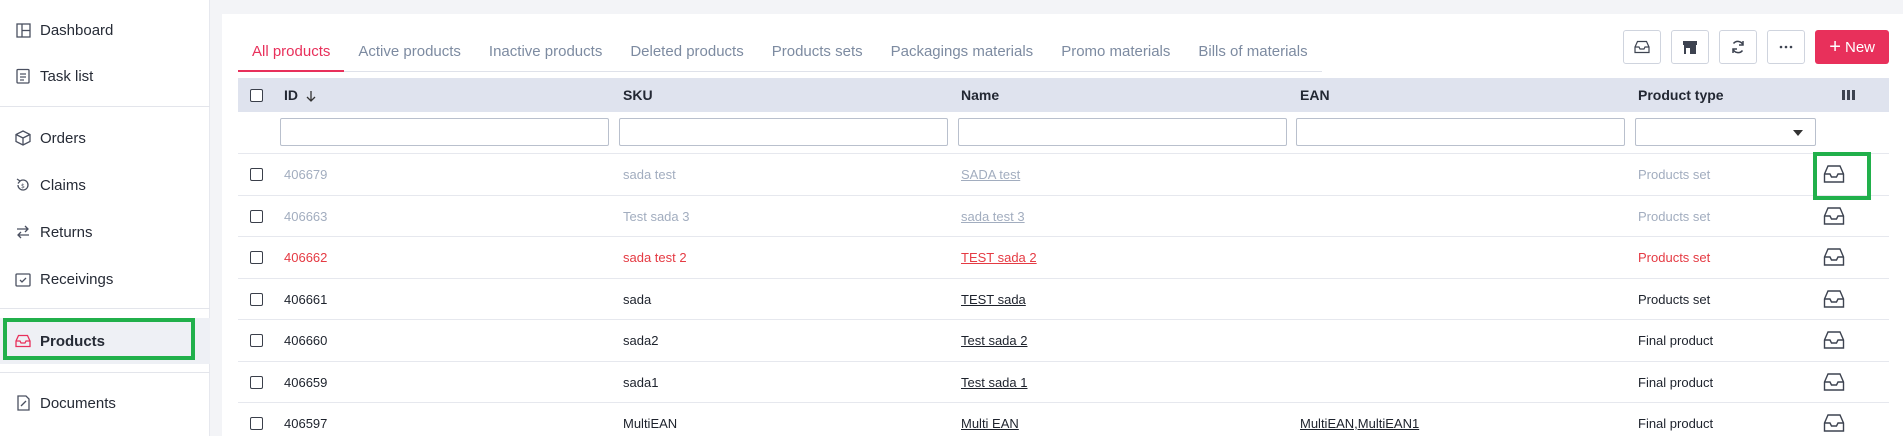 The width and height of the screenshot is (1903, 436). I want to click on tab-promo-materials: Promo materials, so click(1115, 52).